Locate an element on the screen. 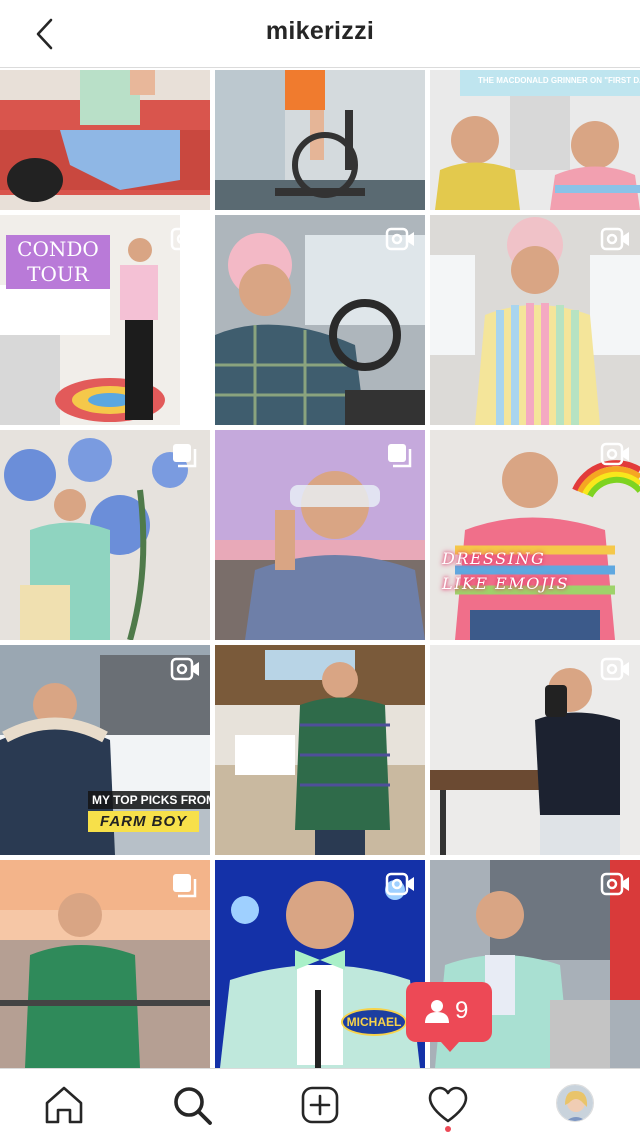  nav-activity is located at coordinates (448, 1105).